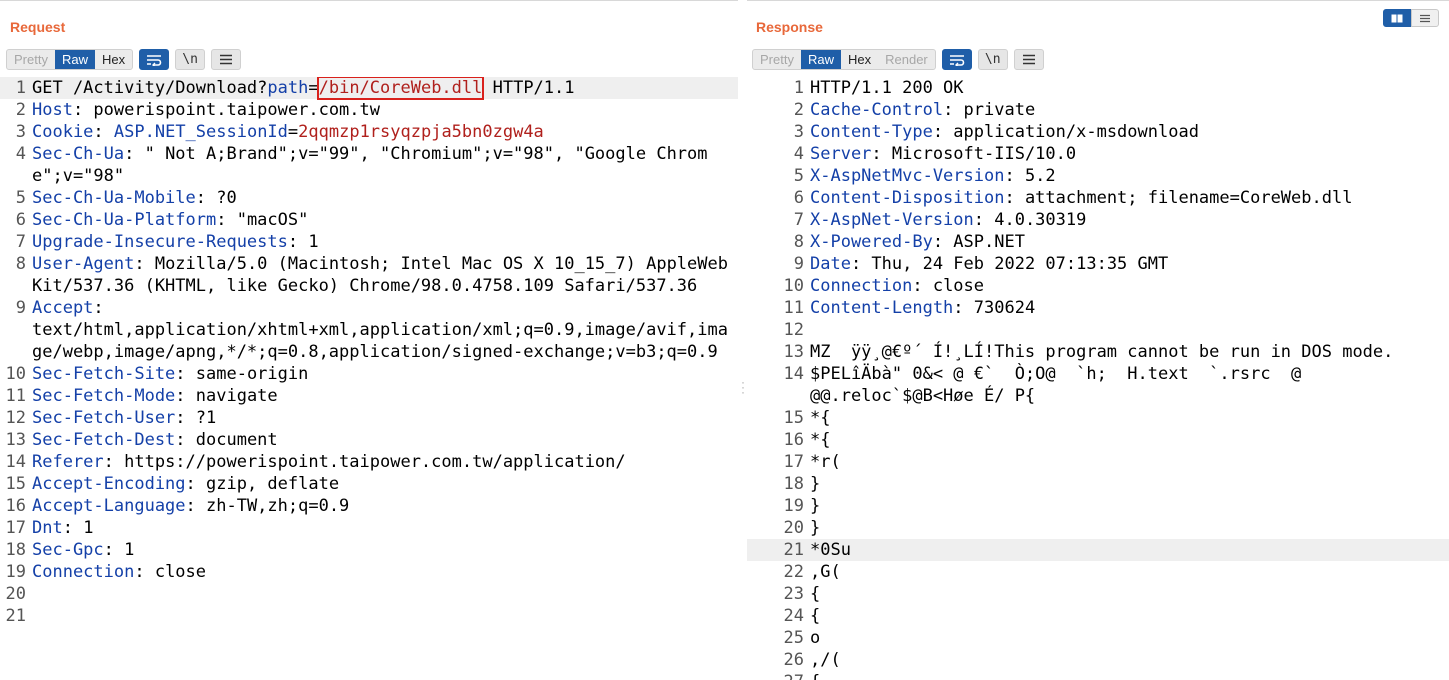  Describe the element at coordinates (1098, 220) in the screenshot. I see `editor-line: 7 X-AspNet-Version: 4.0.30319` at that location.